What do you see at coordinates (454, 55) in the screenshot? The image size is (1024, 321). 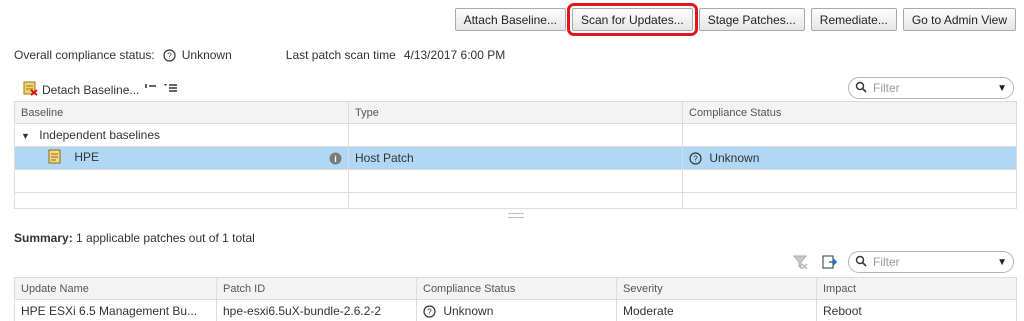 I see `last-scan-value: 4/13/2017 6:00 PM` at bounding box center [454, 55].